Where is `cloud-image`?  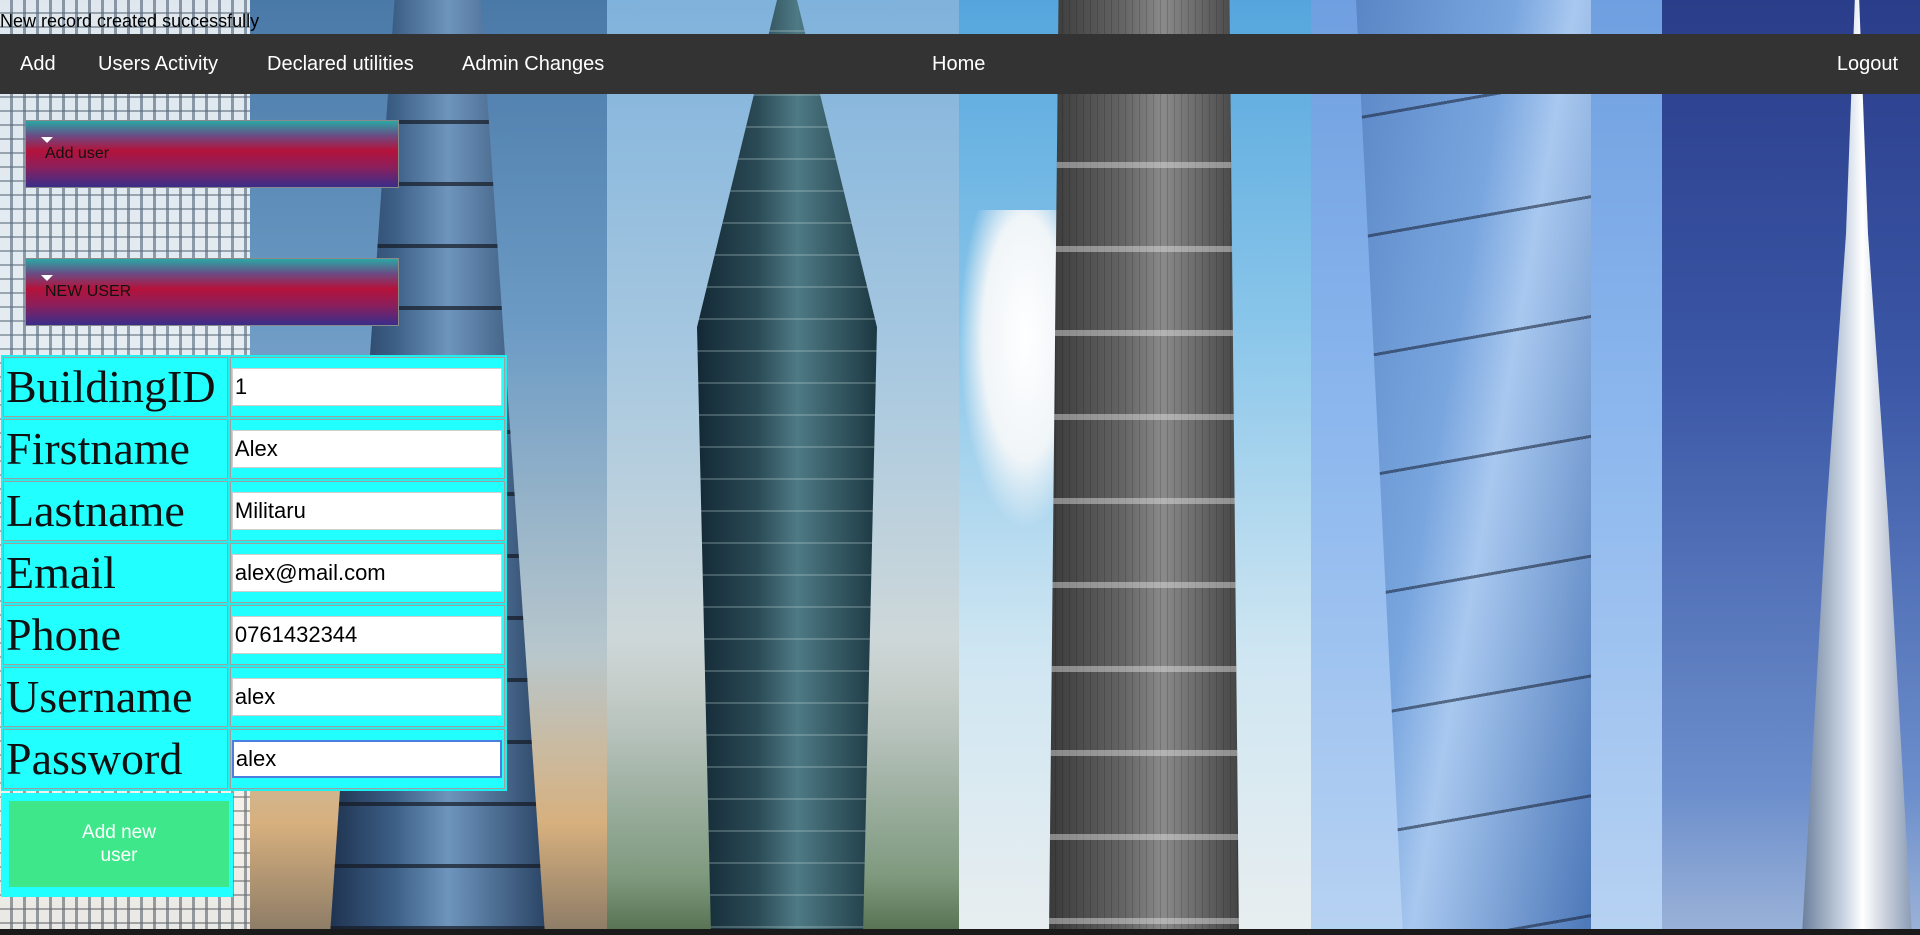 cloud-image is located at coordinates (1014, 370).